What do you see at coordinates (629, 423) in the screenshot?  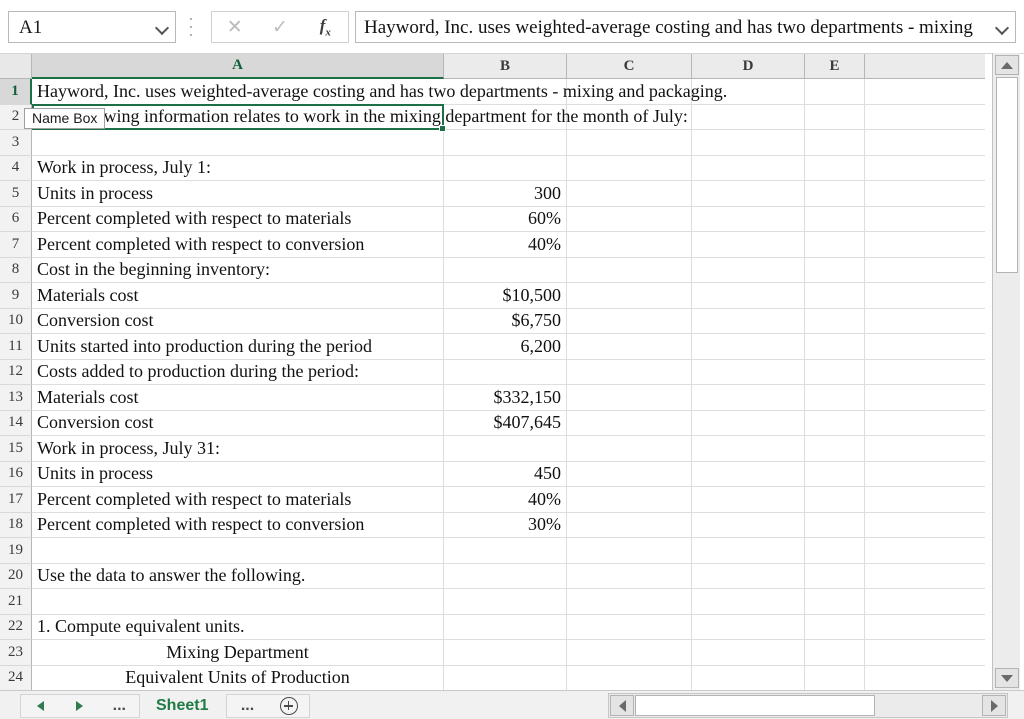 I see `cell-C14` at bounding box center [629, 423].